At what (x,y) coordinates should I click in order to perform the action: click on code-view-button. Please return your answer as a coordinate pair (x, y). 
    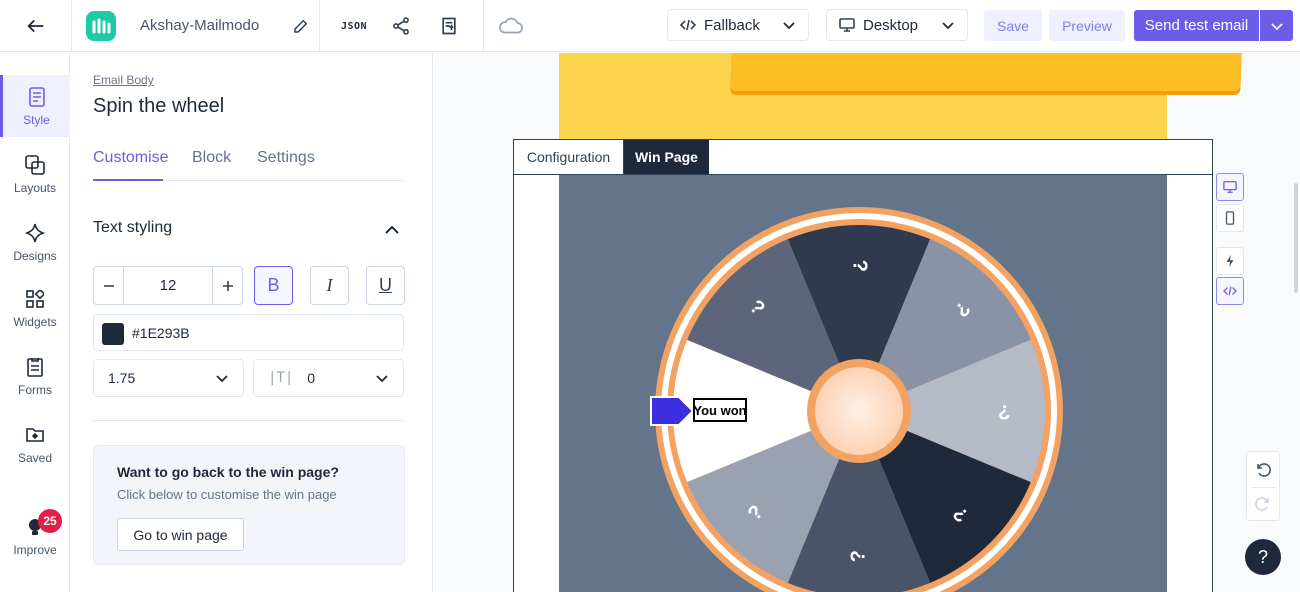
    Looking at the image, I should click on (1230, 291).